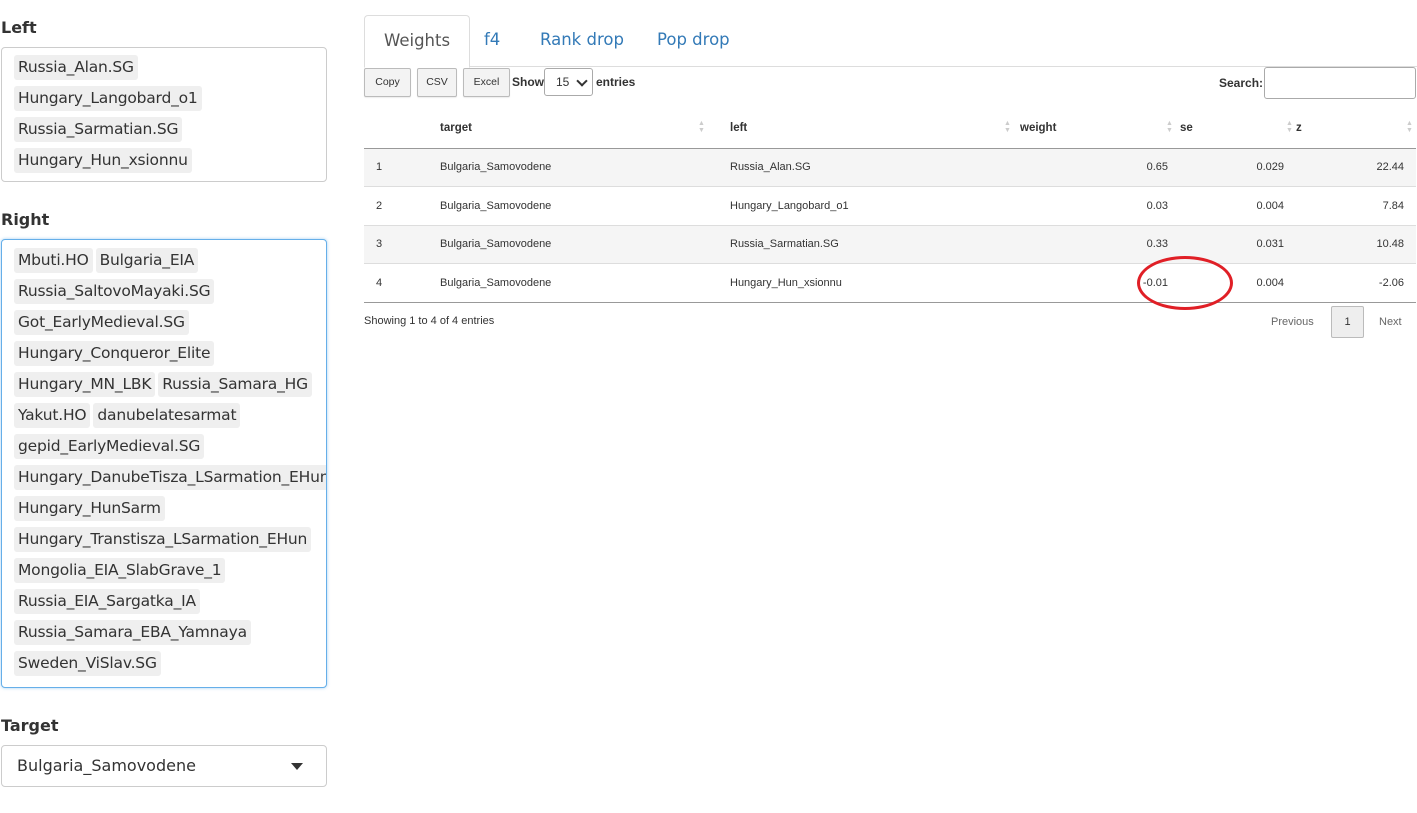 The image size is (1417, 813). Describe the element at coordinates (1100, 244) in the screenshot. I see `cell-weight: 0.33` at that location.